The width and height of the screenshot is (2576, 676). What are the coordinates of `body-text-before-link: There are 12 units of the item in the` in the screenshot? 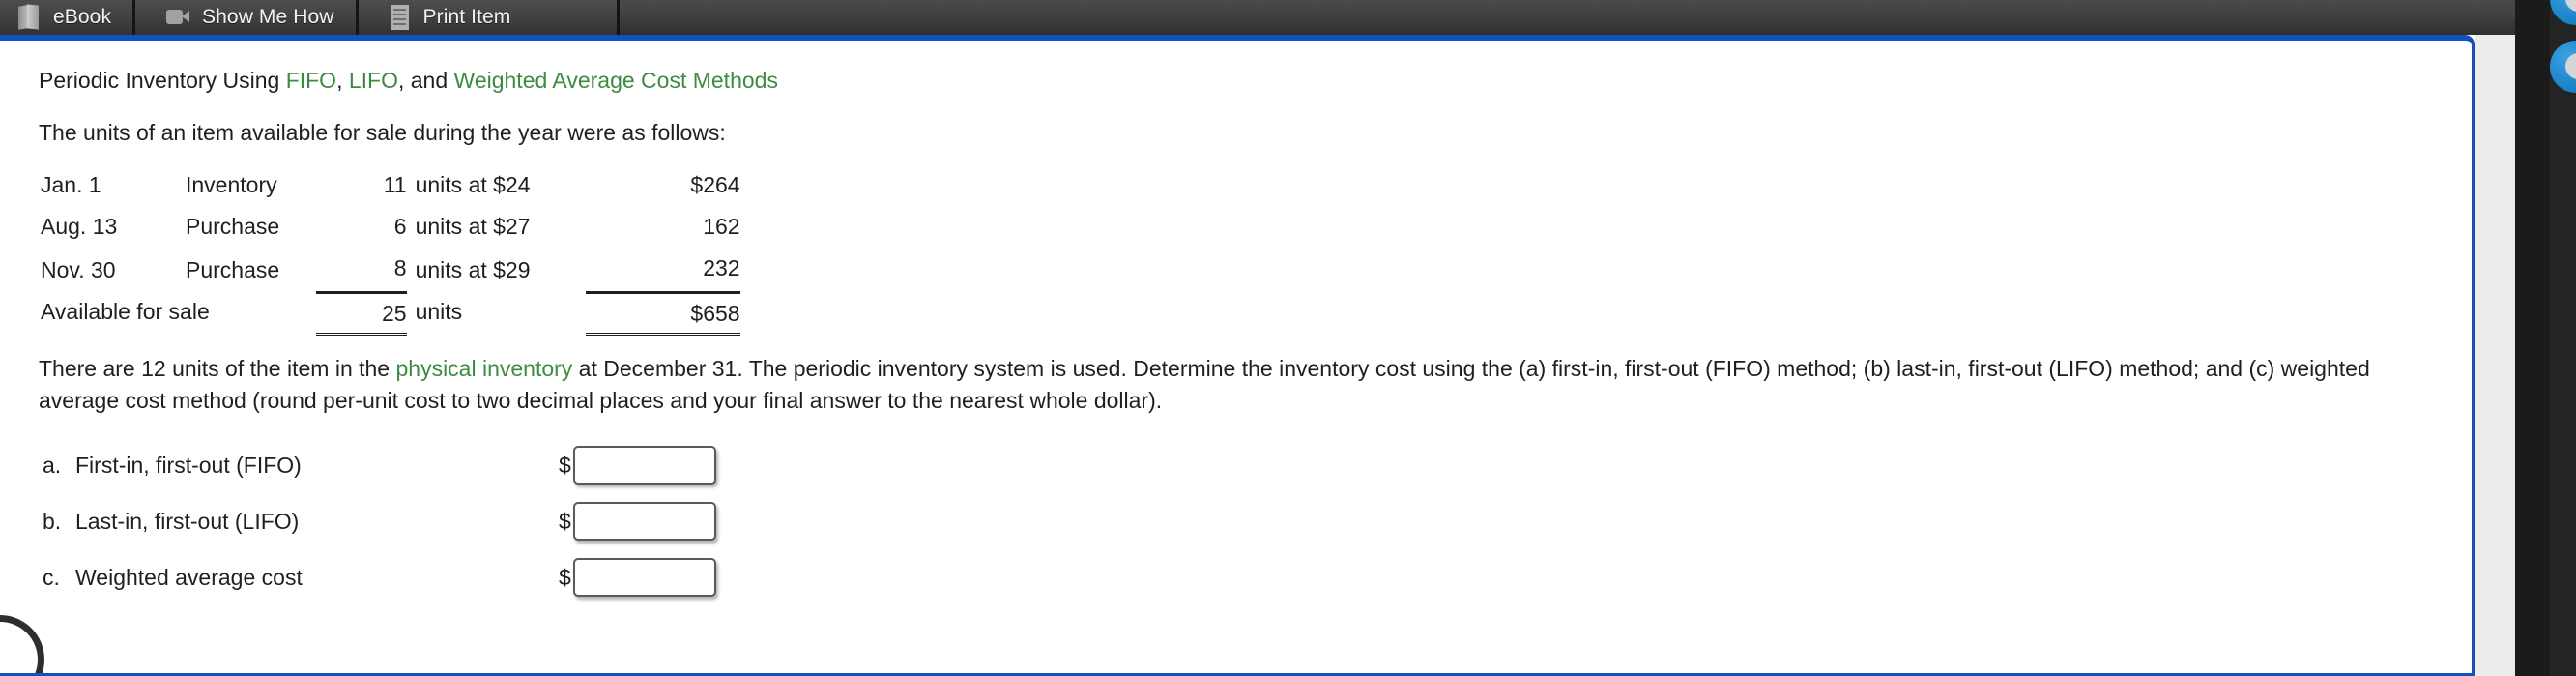 It's located at (217, 368).